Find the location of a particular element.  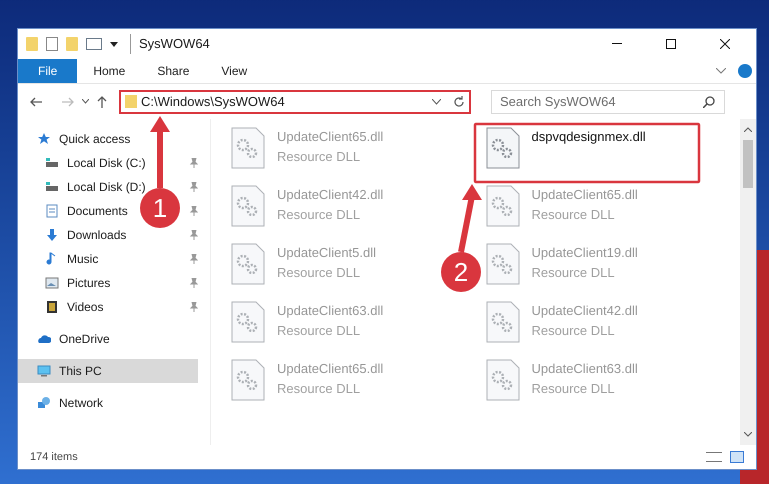

item-count: 174 items is located at coordinates (54, 457).